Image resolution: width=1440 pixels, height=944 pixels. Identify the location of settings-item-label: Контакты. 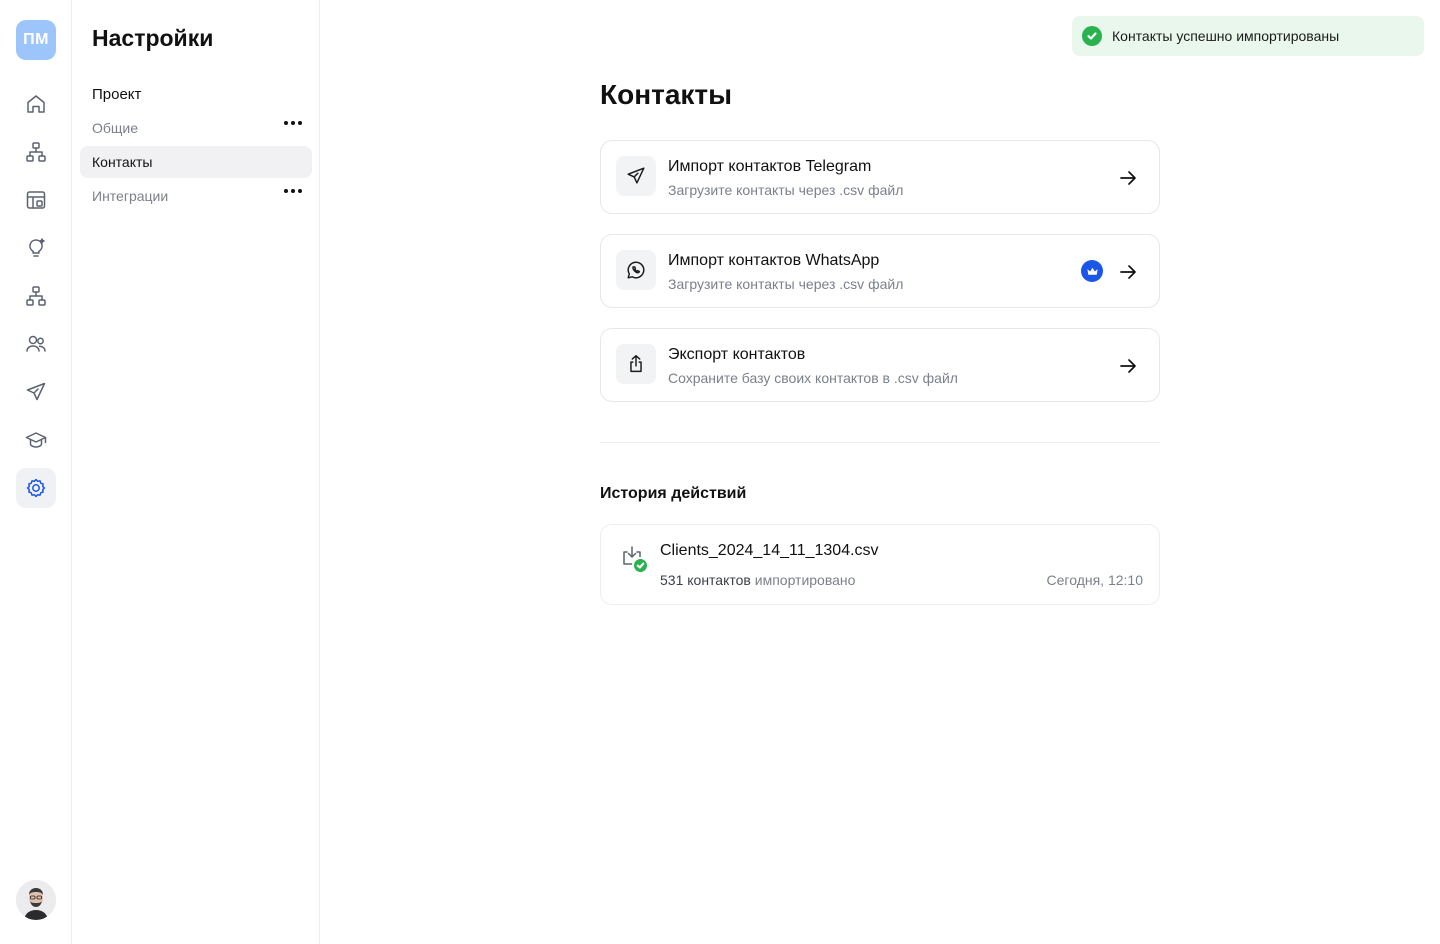
(122, 162).